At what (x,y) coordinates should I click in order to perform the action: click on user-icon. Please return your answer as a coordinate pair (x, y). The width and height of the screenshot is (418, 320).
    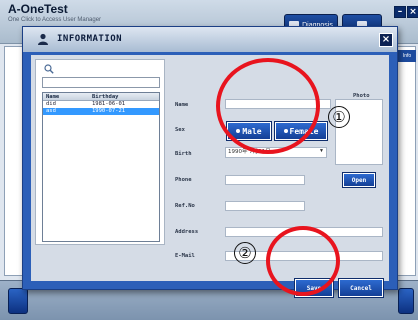
    Looking at the image, I should click on (43, 39).